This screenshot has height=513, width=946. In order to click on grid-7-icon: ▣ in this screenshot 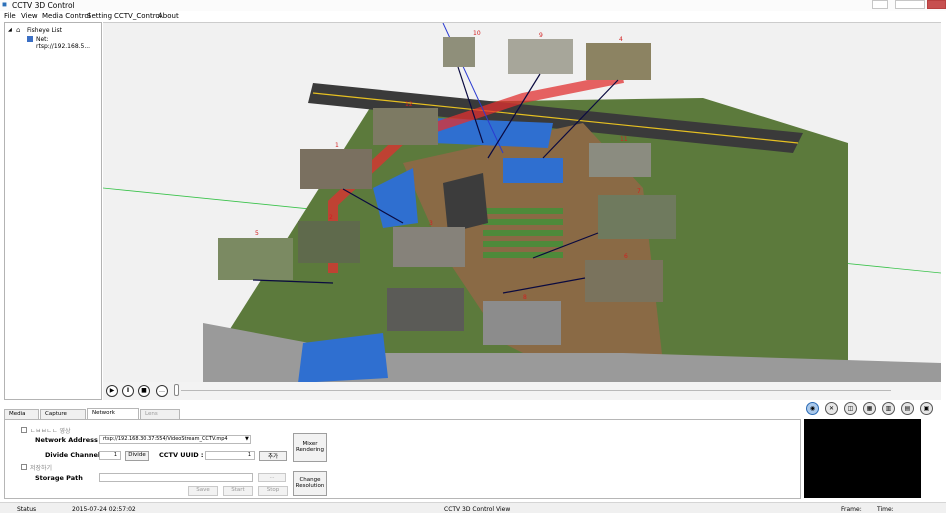, I will do `click(926, 408)`.